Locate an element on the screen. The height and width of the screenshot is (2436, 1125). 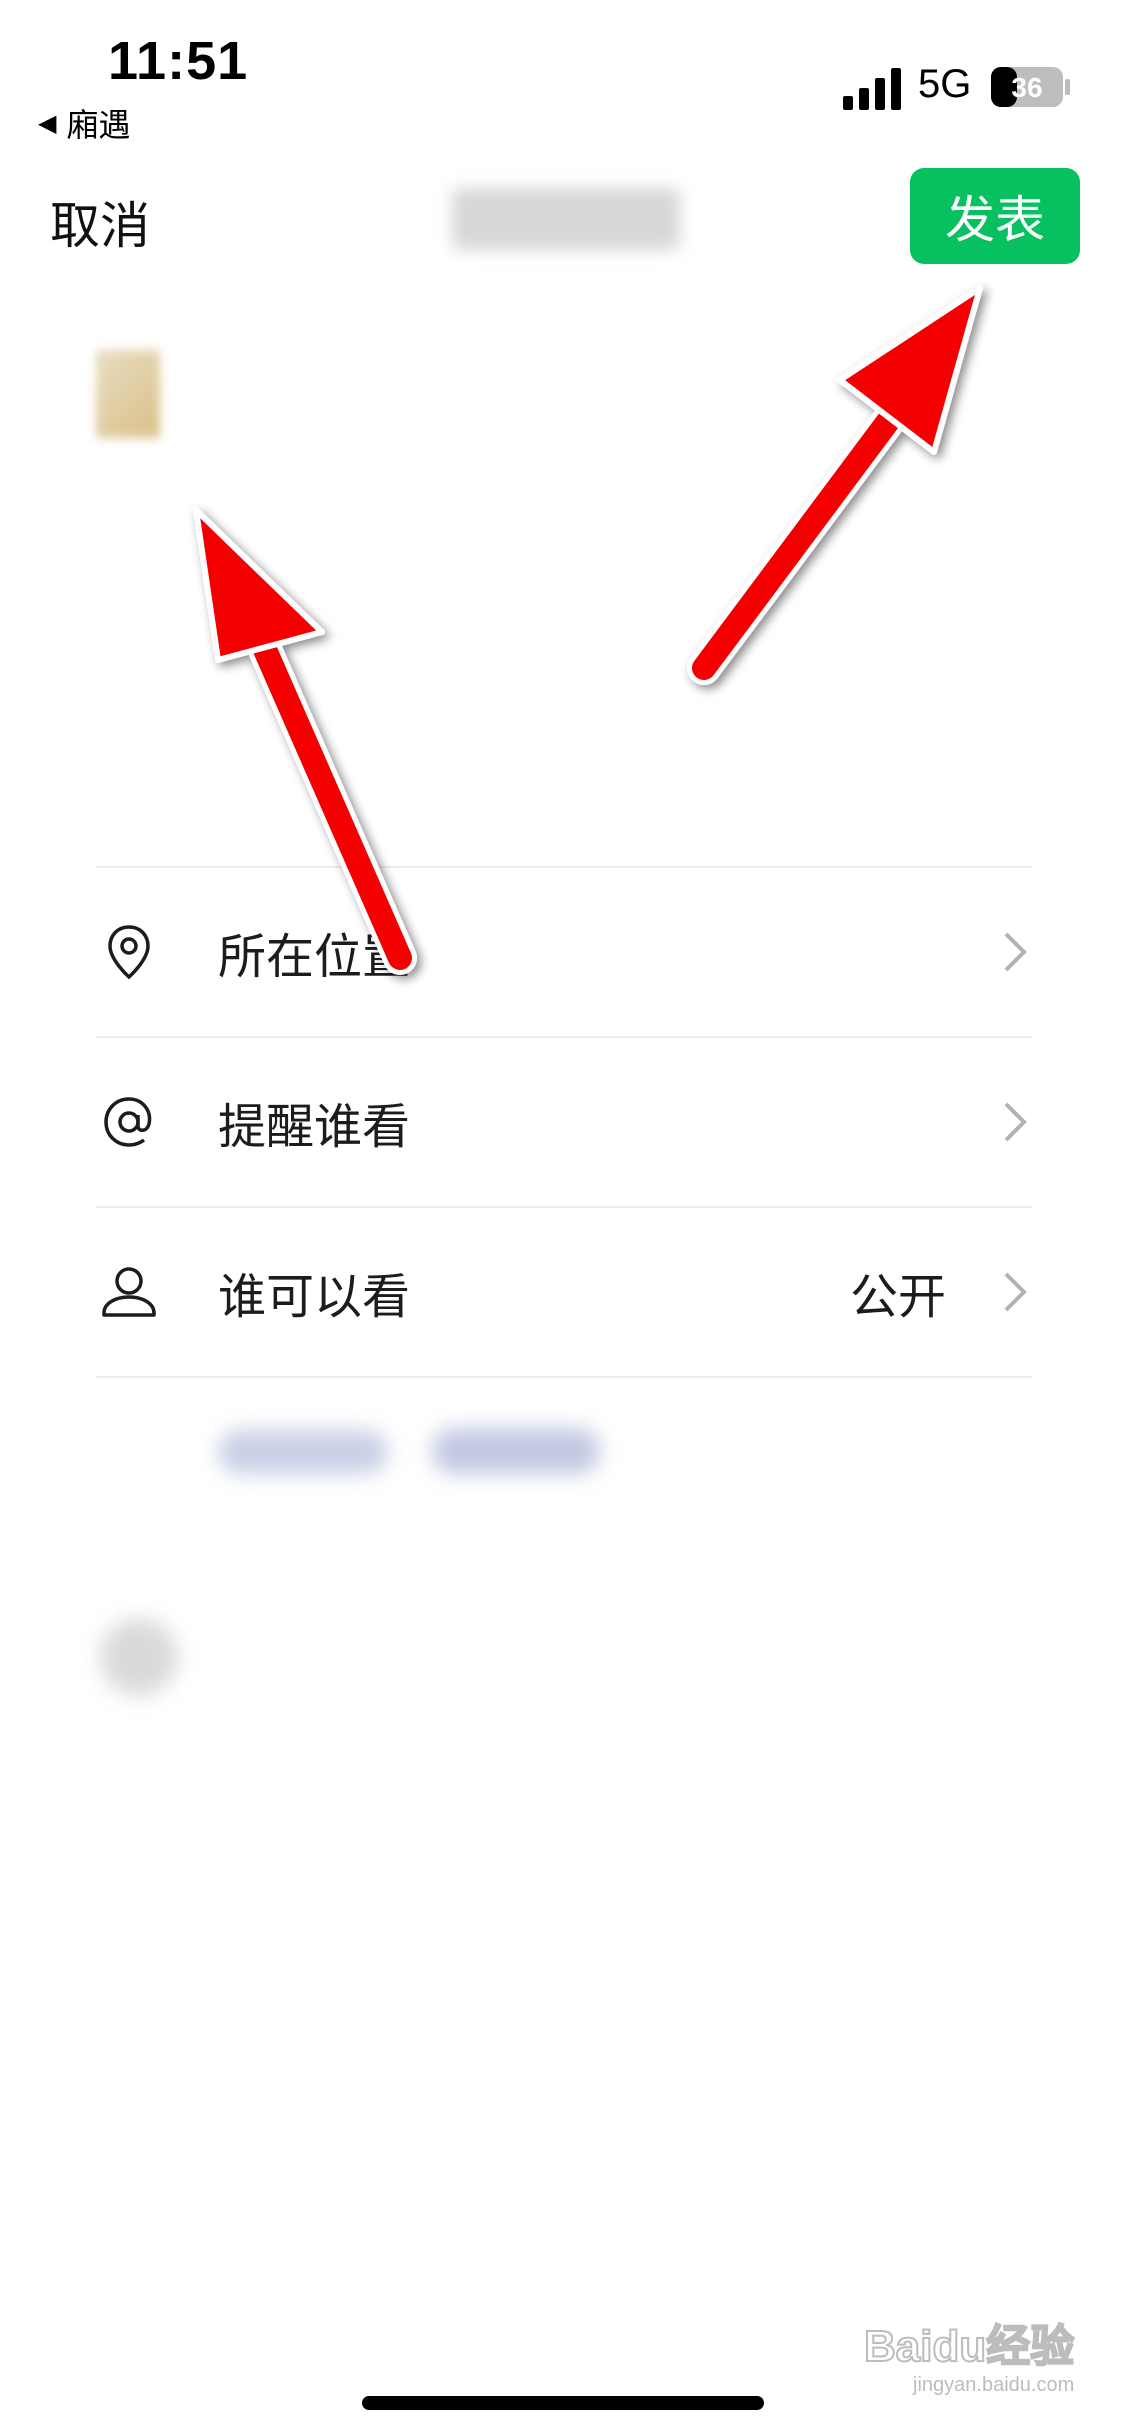
at-sign-icon is located at coordinates (128, 1122).